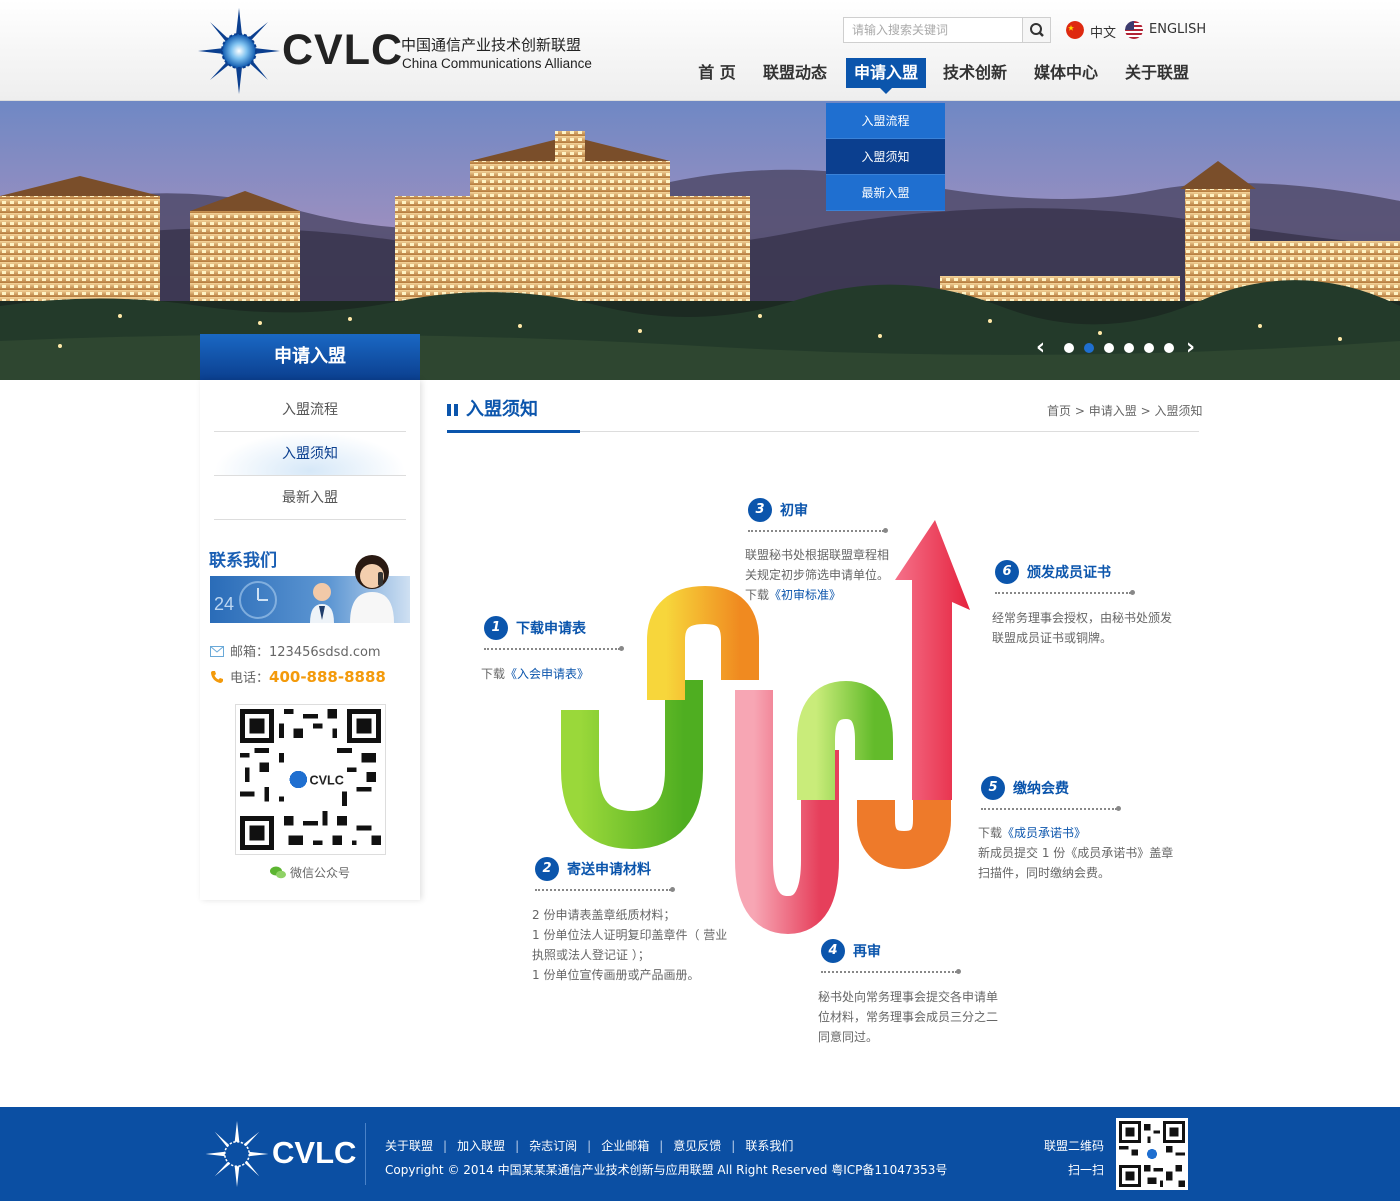 This screenshot has width=1400, height=1201. Describe the element at coordinates (805, 595) in the screenshot. I see `download-review-standard-link: 《初审标准》` at that location.